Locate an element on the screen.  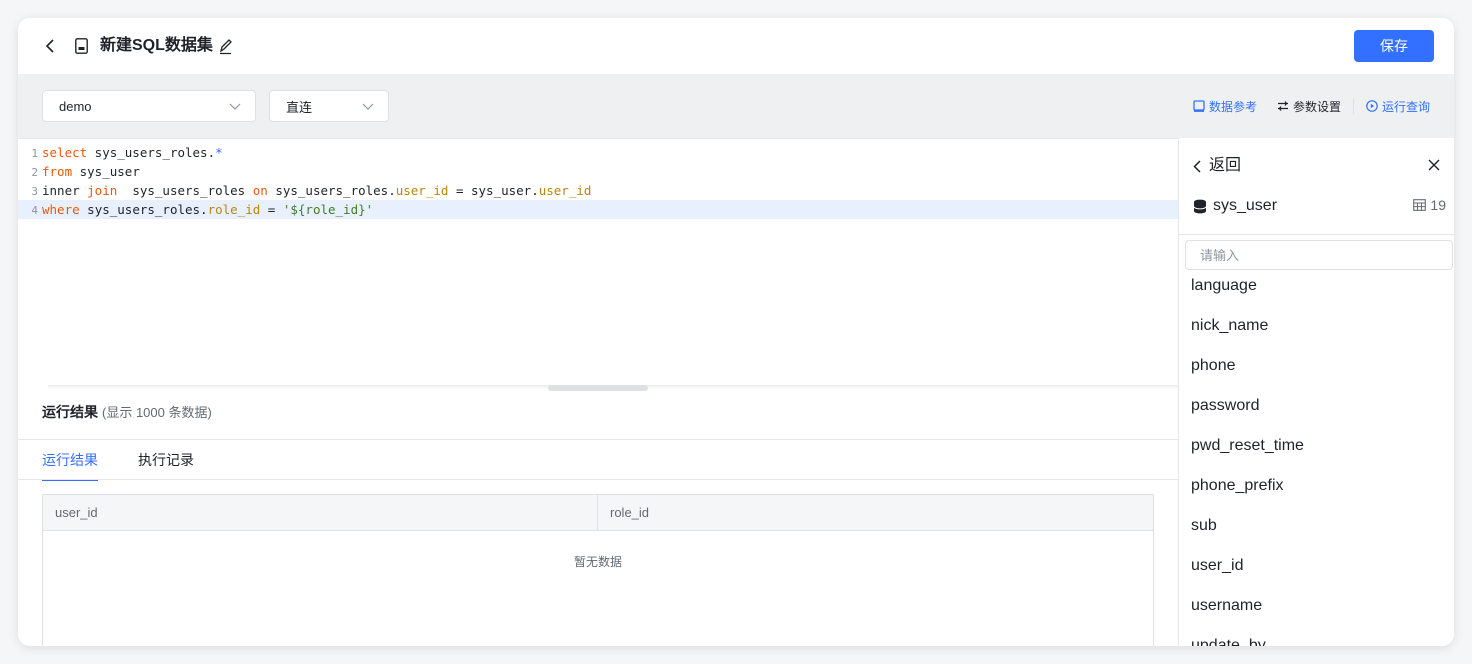
datasource-value: demo is located at coordinates (75, 106).